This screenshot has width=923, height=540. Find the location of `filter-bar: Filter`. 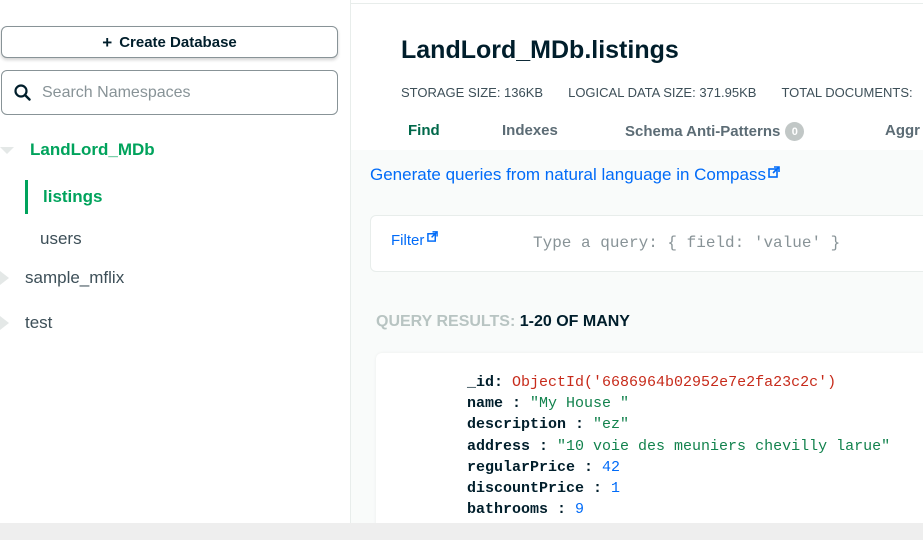

filter-bar: Filter is located at coordinates (646, 243).